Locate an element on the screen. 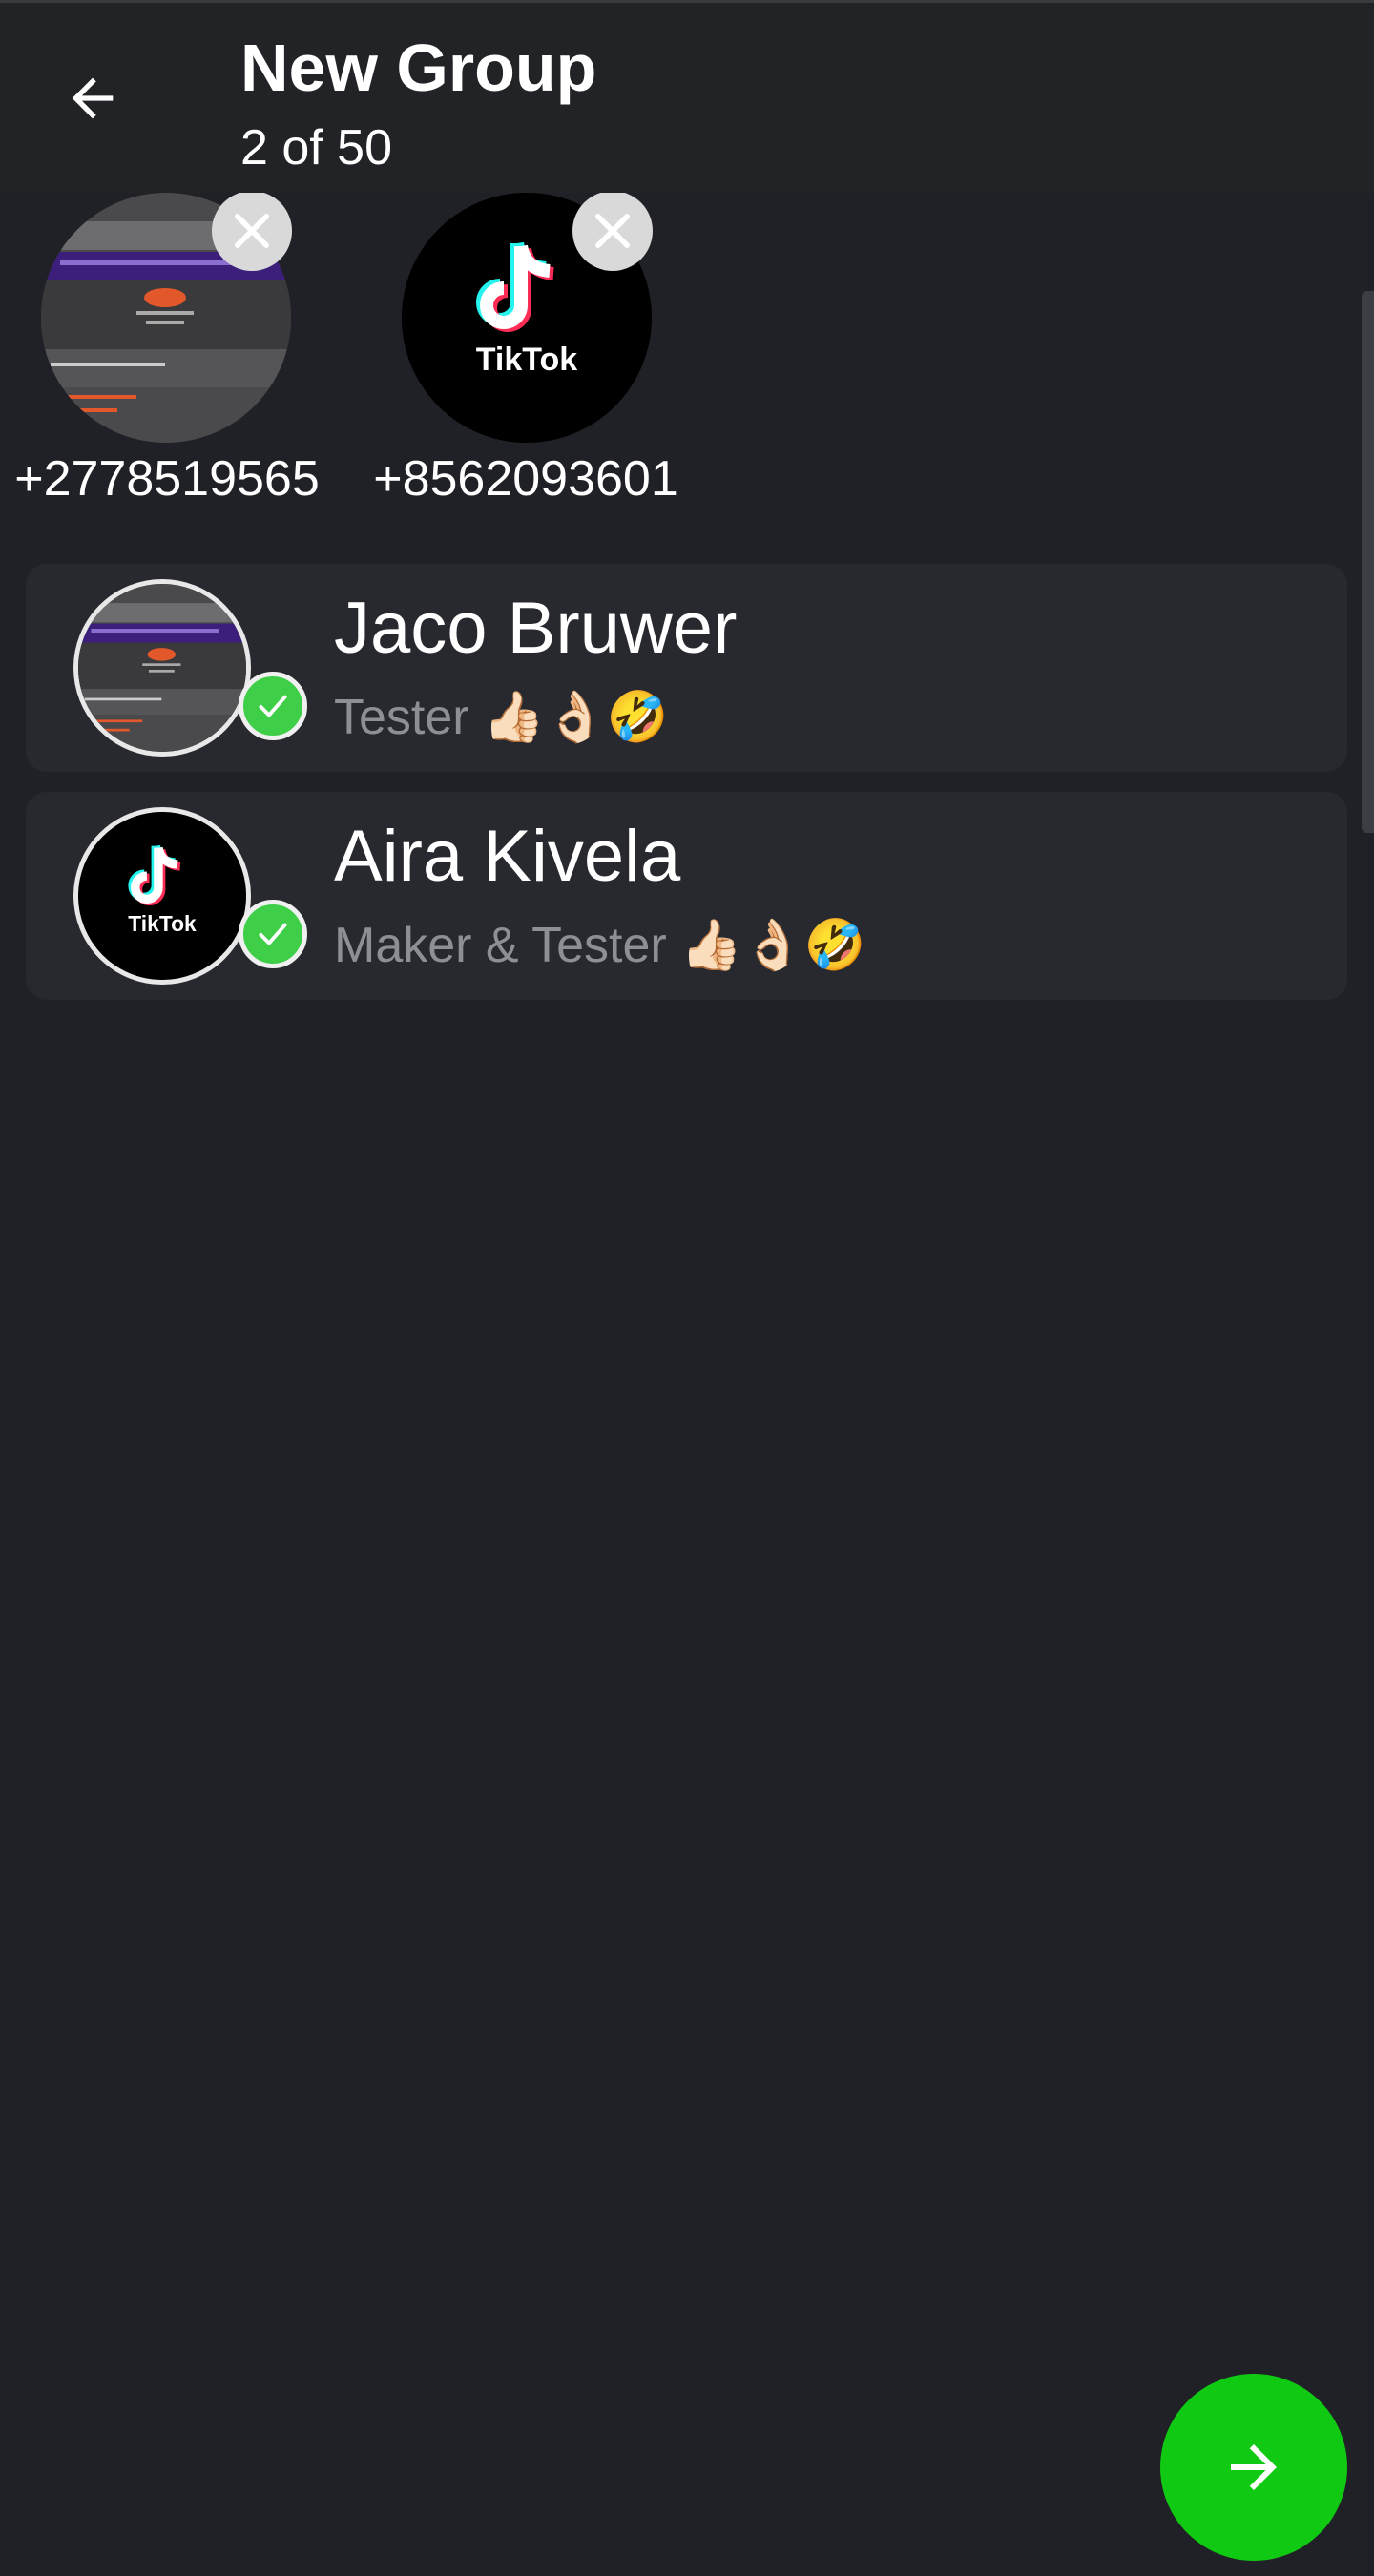 This screenshot has width=1374, height=2576. next-button is located at coordinates (1254, 2467).